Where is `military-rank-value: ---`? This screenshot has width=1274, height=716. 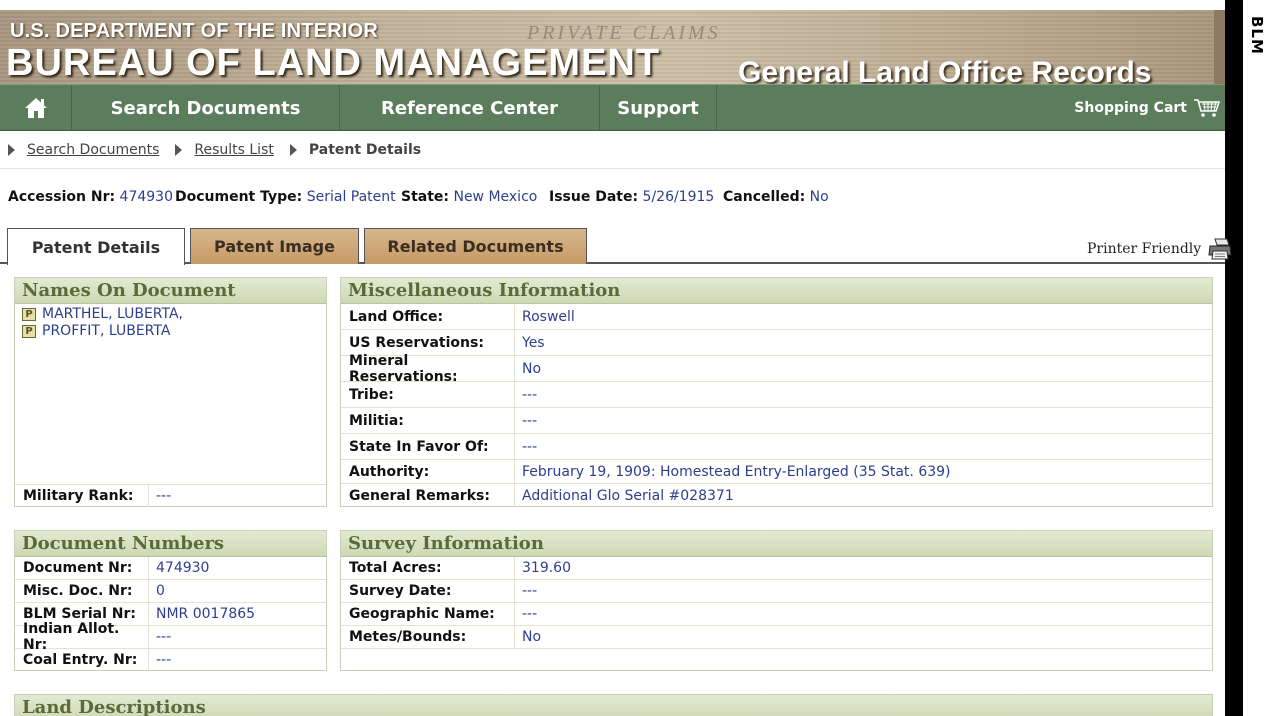
military-rank-value: --- is located at coordinates (164, 496).